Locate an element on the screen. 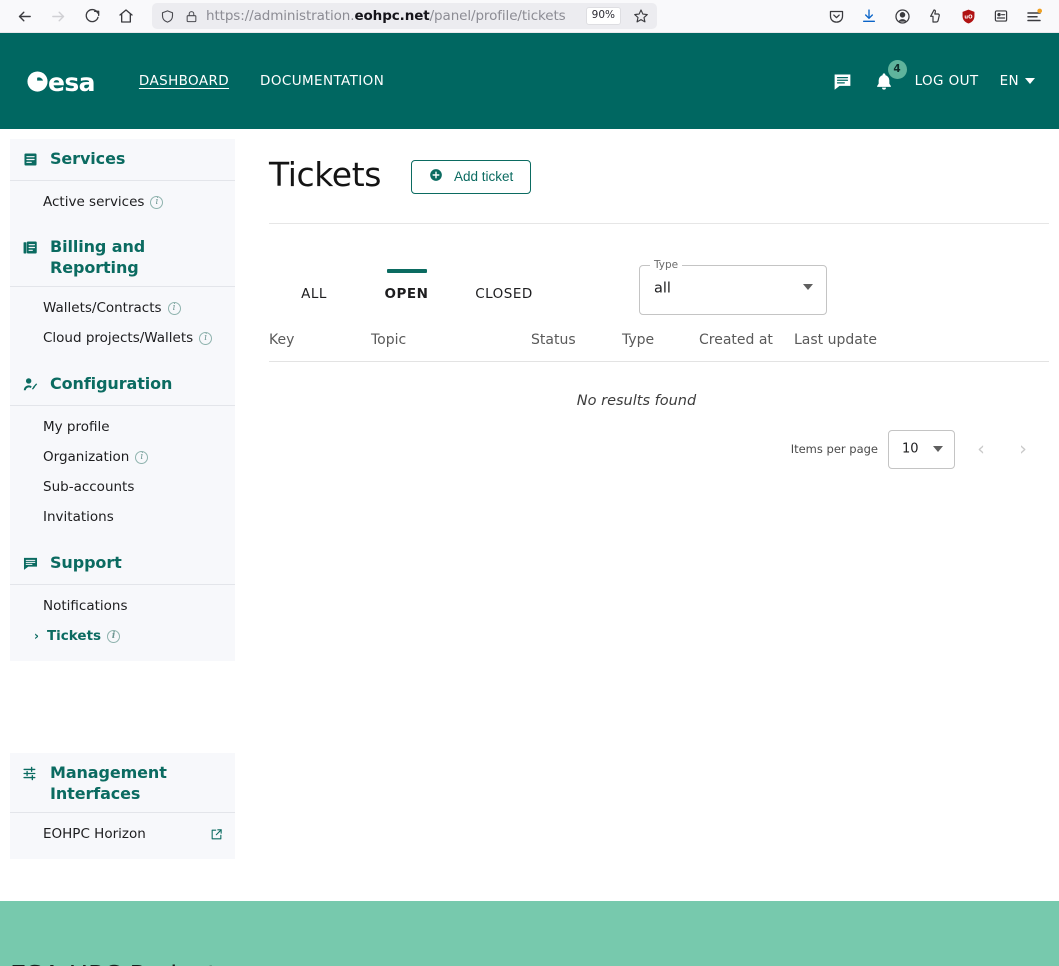 The height and width of the screenshot is (966, 1059). support-chat-icon is located at coordinates (31, 565).